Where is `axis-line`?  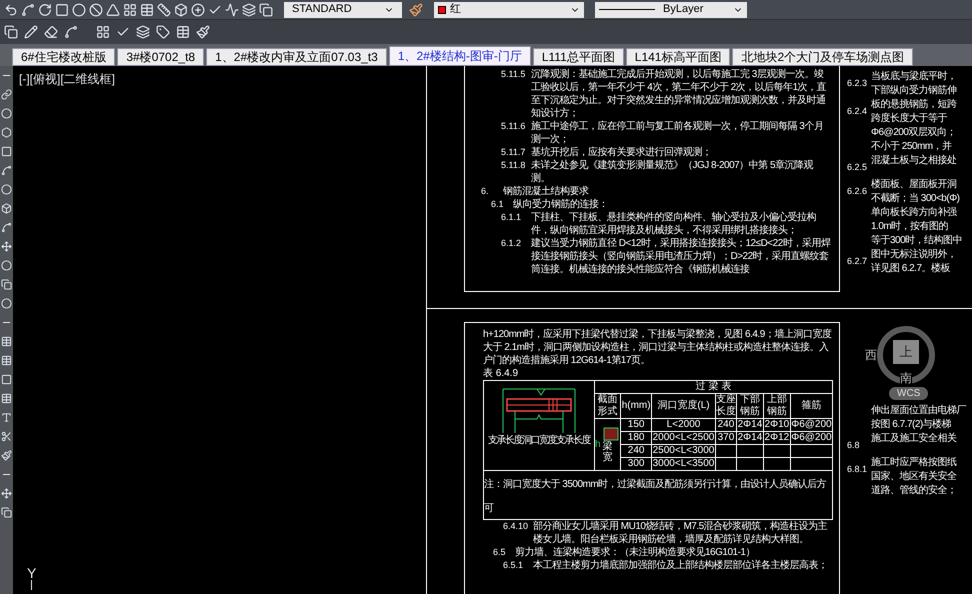
axis-line is located at coordinates (31, 585).